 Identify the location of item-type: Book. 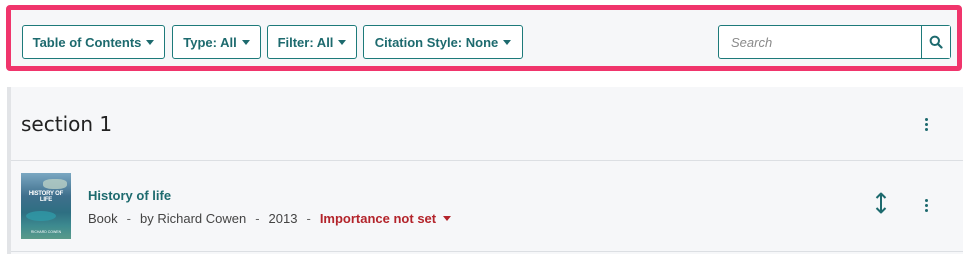
(103, 218).